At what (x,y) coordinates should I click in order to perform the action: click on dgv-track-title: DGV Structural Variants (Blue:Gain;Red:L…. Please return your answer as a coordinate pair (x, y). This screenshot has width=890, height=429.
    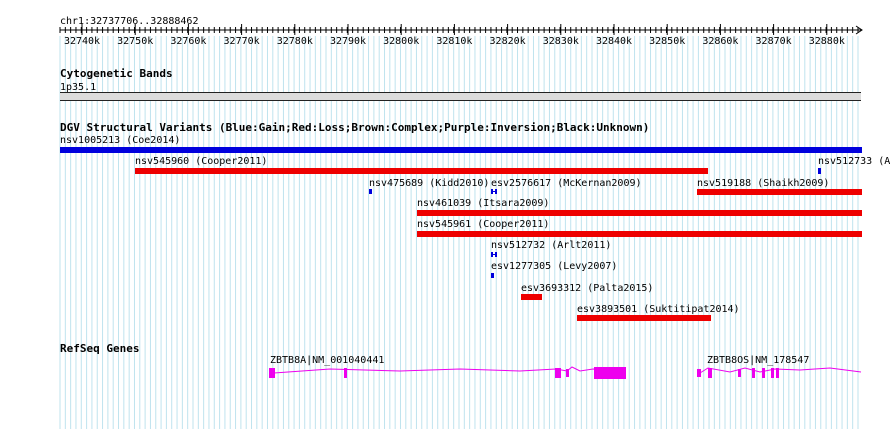
    Looking at the image, I should click on (355, 127).